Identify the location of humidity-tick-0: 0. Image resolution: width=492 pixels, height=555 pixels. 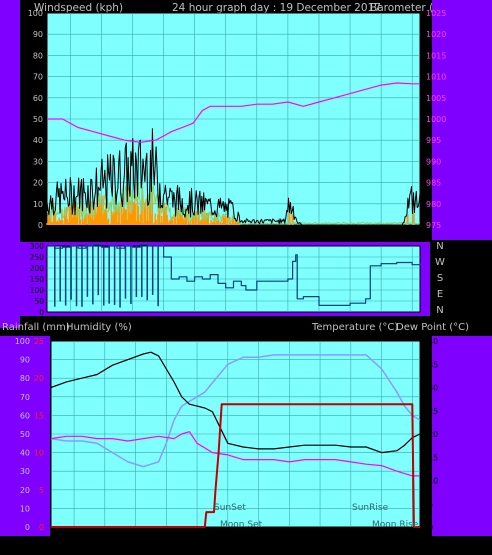
(27, 527).